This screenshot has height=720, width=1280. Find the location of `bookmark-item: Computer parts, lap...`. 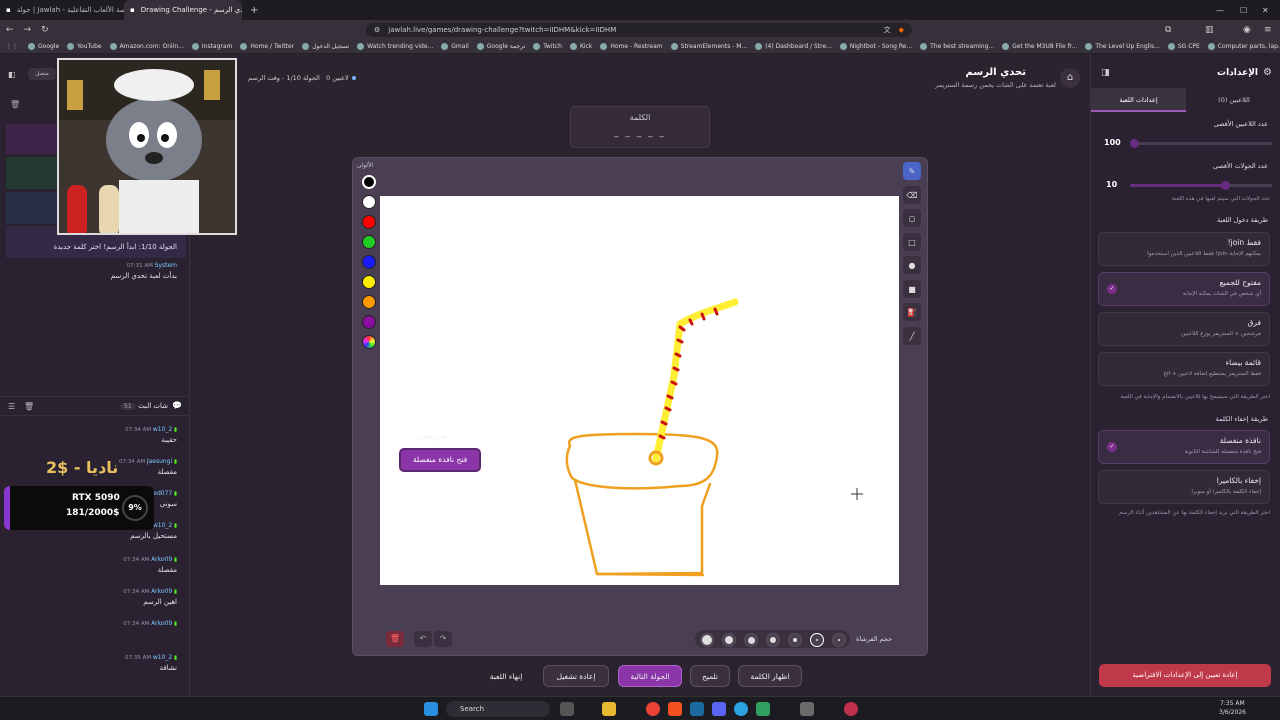

bookmark-item: Computer parts, lap... is located at coordinates (1243, 46).